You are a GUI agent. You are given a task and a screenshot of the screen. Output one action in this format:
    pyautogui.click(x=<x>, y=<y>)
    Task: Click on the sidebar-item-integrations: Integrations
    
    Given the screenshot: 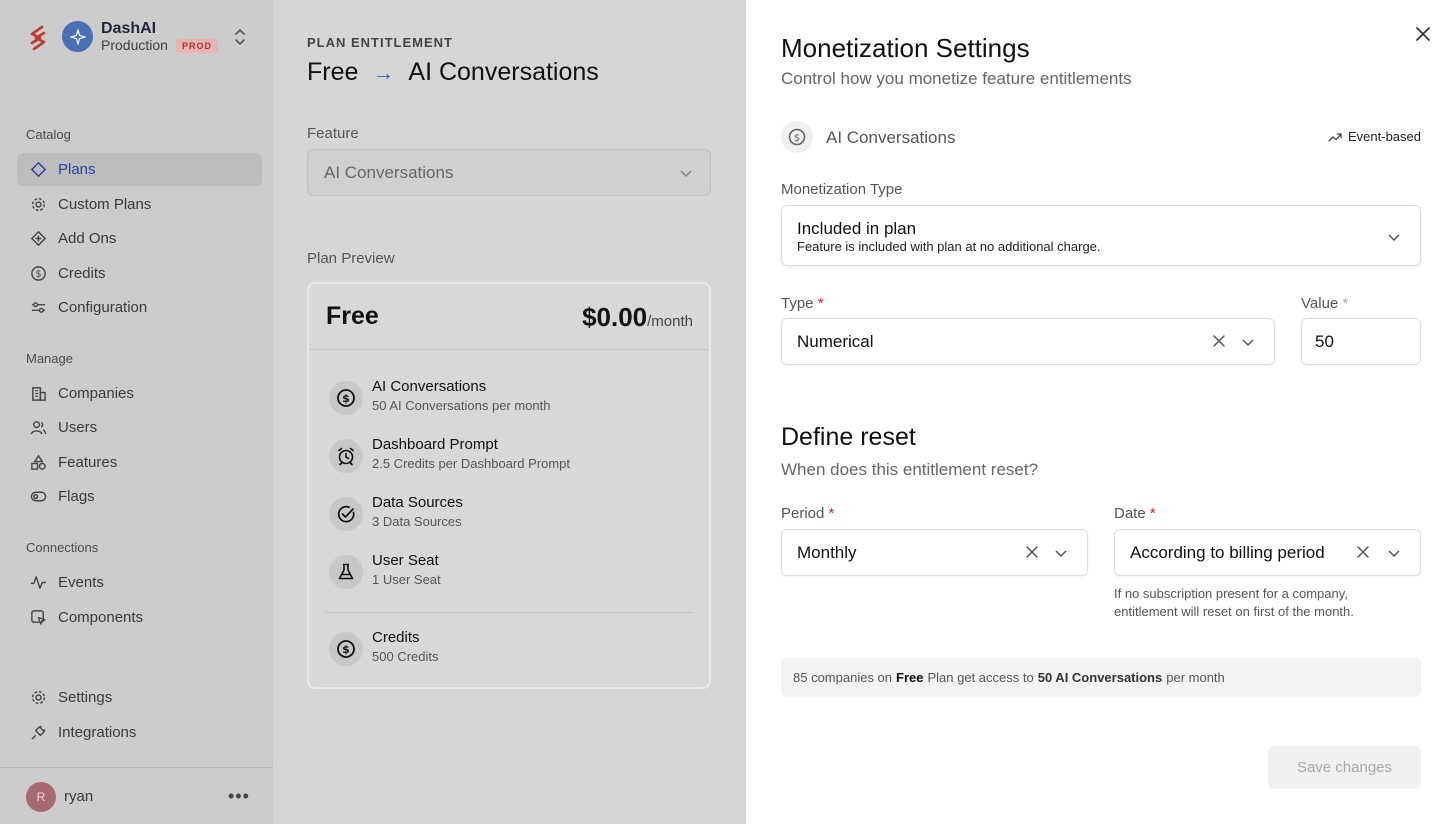 What is the action you would take?
    pyautogui.click(x=139, y=732)
    